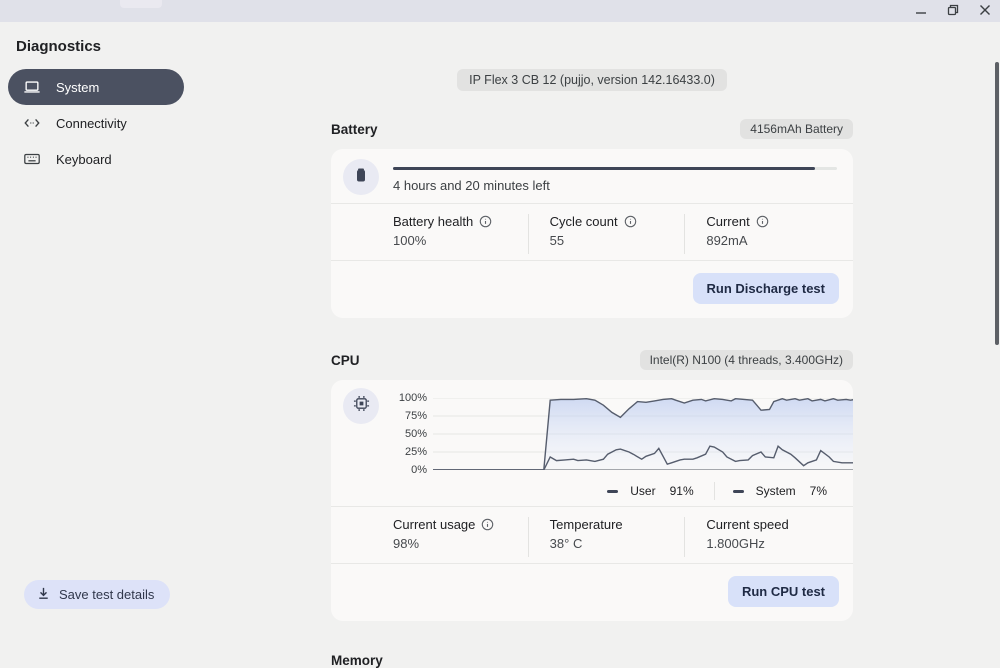 The image size is (1000, 668). I want to click on y-tick: 50%, so click(415, 434).